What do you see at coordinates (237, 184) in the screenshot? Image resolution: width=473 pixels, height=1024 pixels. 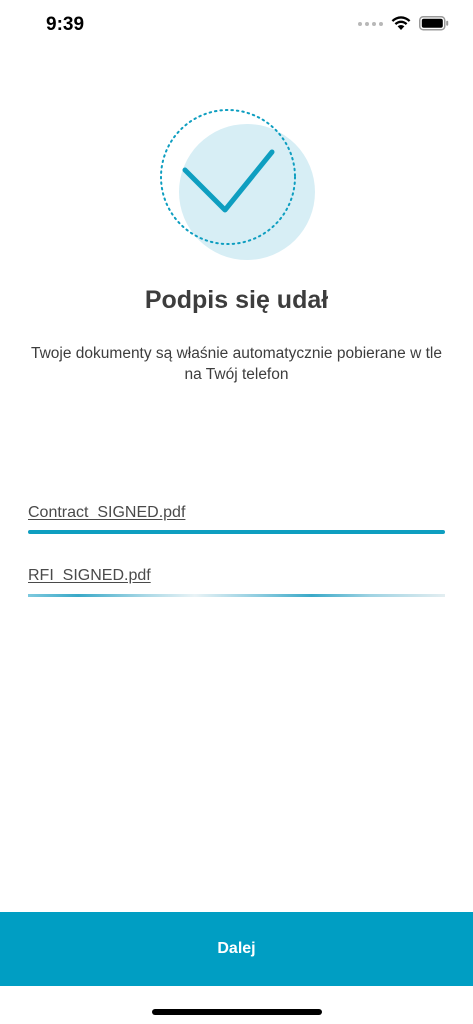 I see `success-checkmark-icon` at bounding box center [237, 184].